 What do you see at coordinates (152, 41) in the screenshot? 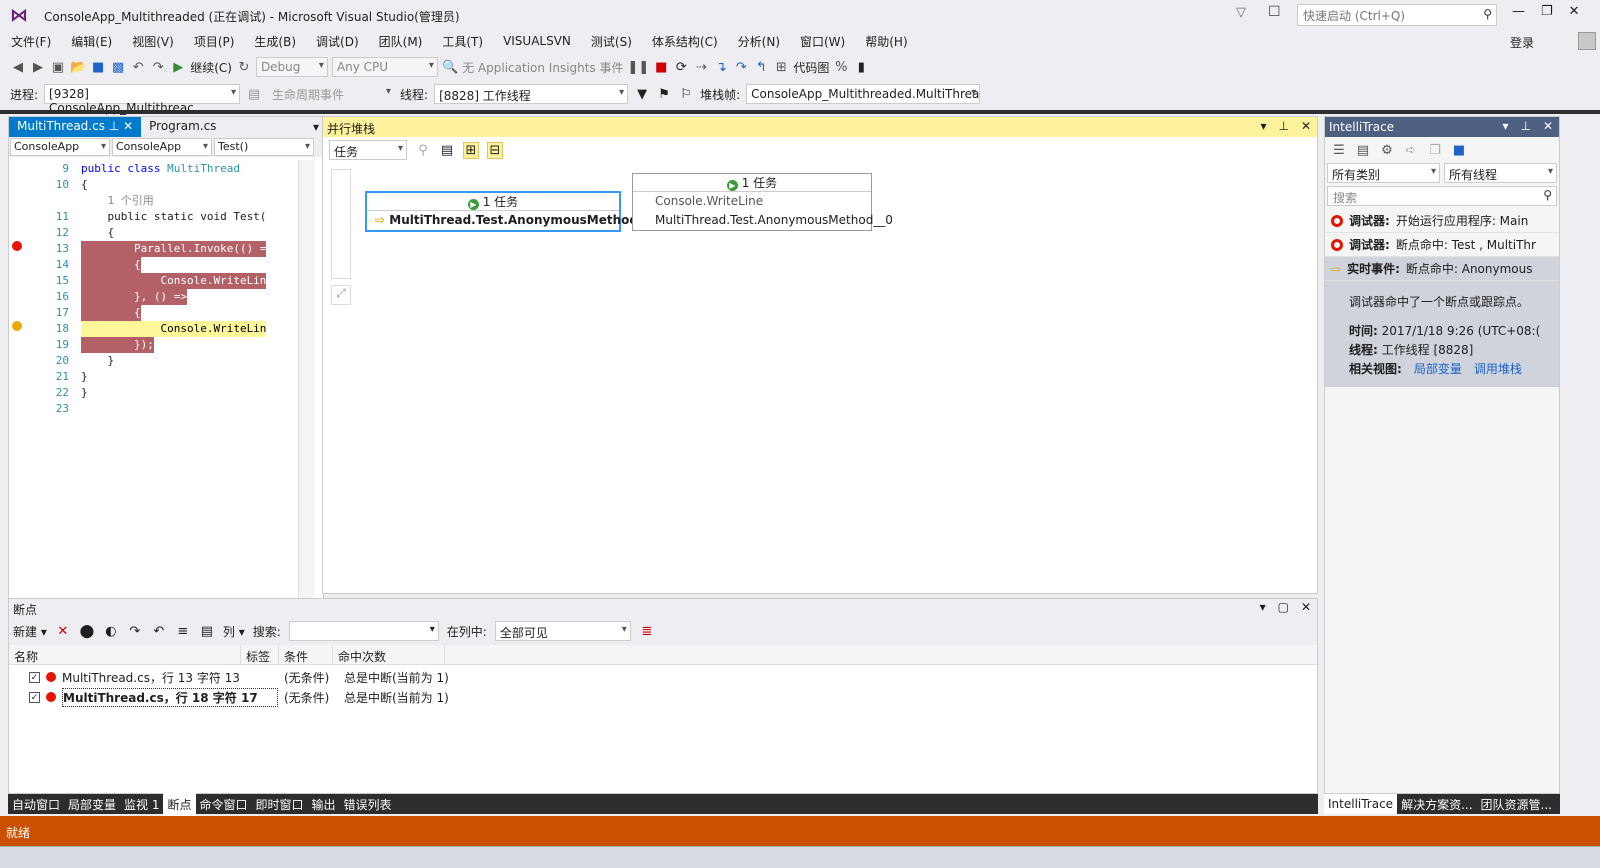
I see `menu-view: 视图(V)` at bounding box center [152, 41].